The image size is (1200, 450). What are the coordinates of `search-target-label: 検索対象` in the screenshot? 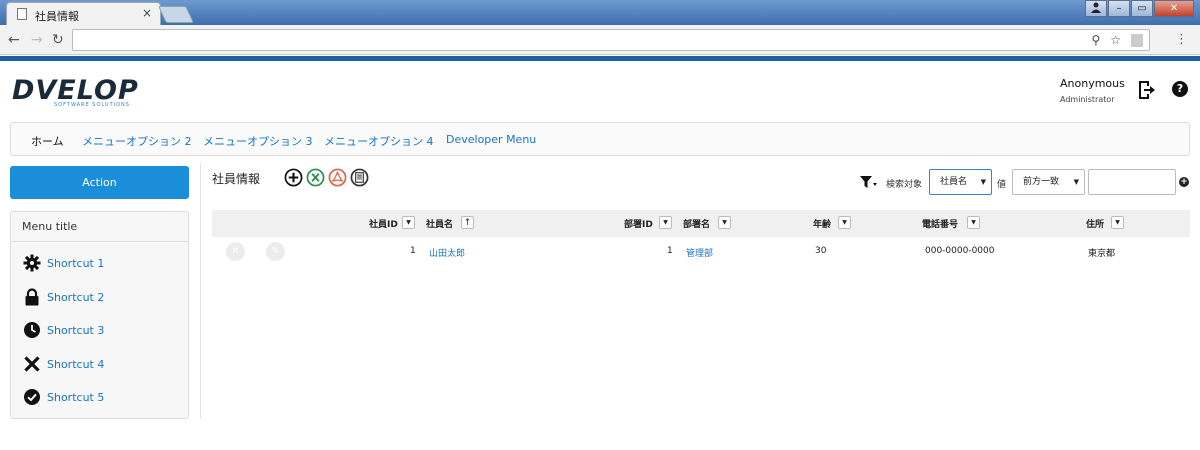 It's located at (904, 185).